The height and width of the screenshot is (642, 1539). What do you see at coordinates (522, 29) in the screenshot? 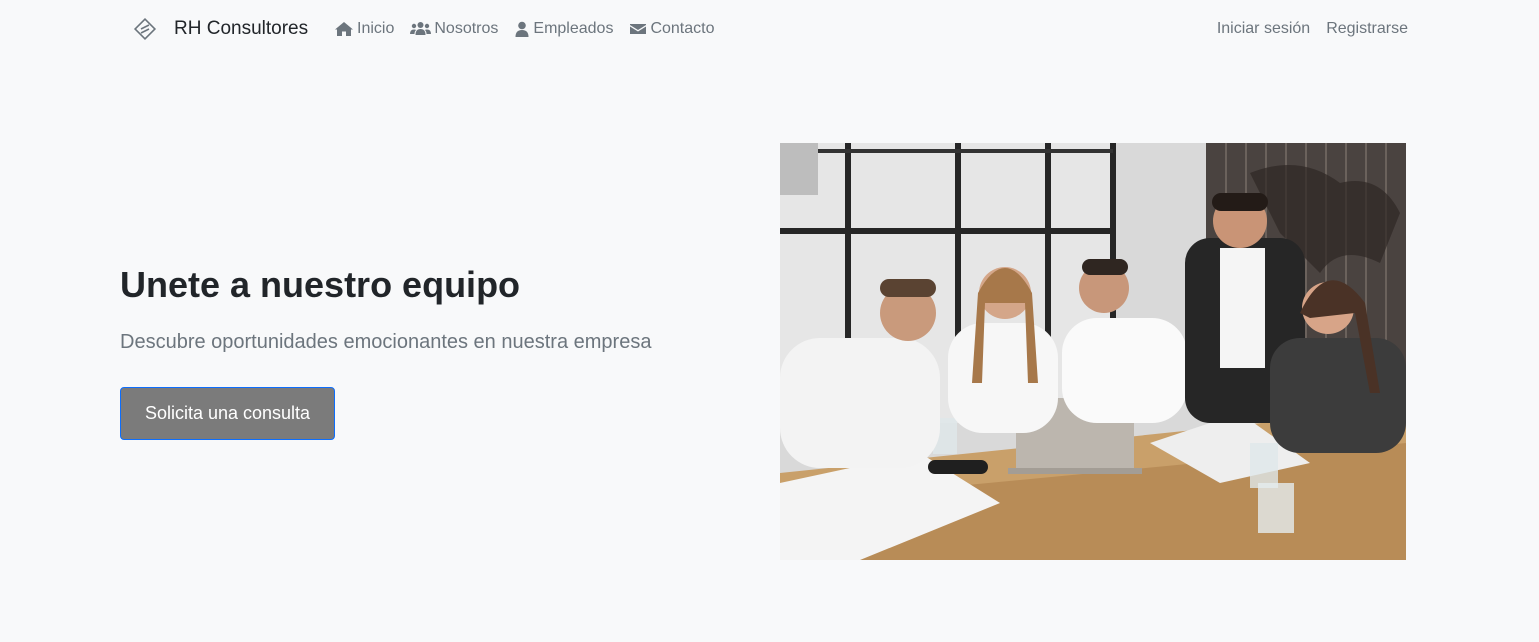
I see `user-icon` at bounding box center [522, 29].